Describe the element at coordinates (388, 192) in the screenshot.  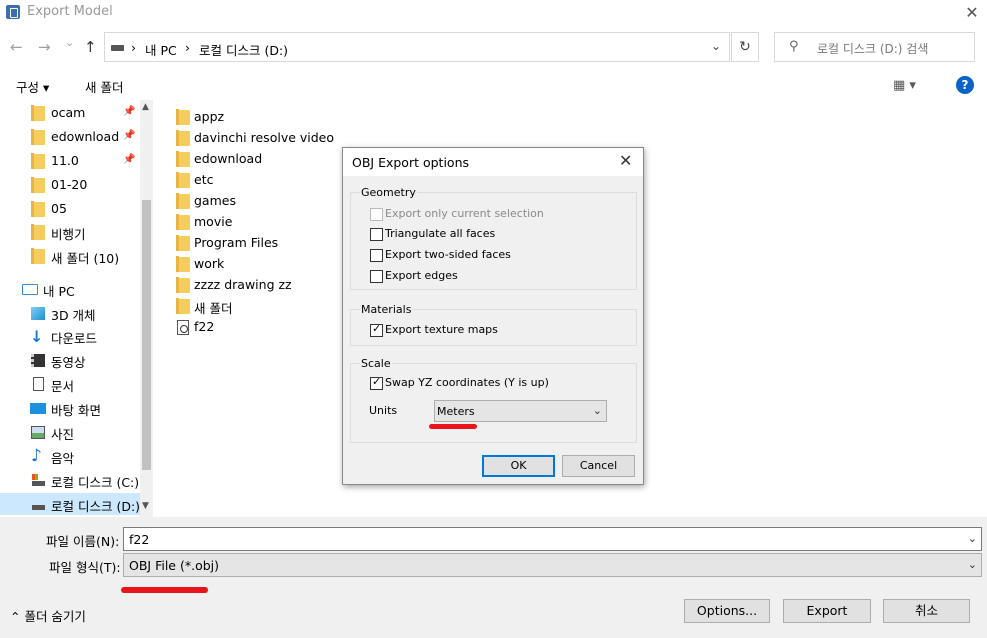
I see `geometry-label: Geometry` at that location.